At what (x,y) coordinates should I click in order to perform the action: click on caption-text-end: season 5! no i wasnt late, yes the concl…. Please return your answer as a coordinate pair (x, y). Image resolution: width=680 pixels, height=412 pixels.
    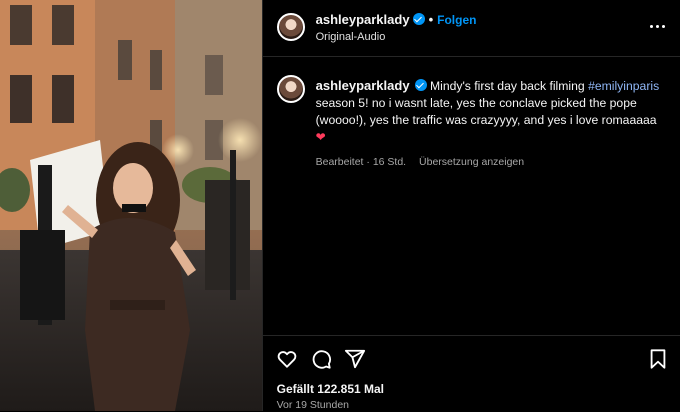
    Looking at the image, I should click on (486, 111).